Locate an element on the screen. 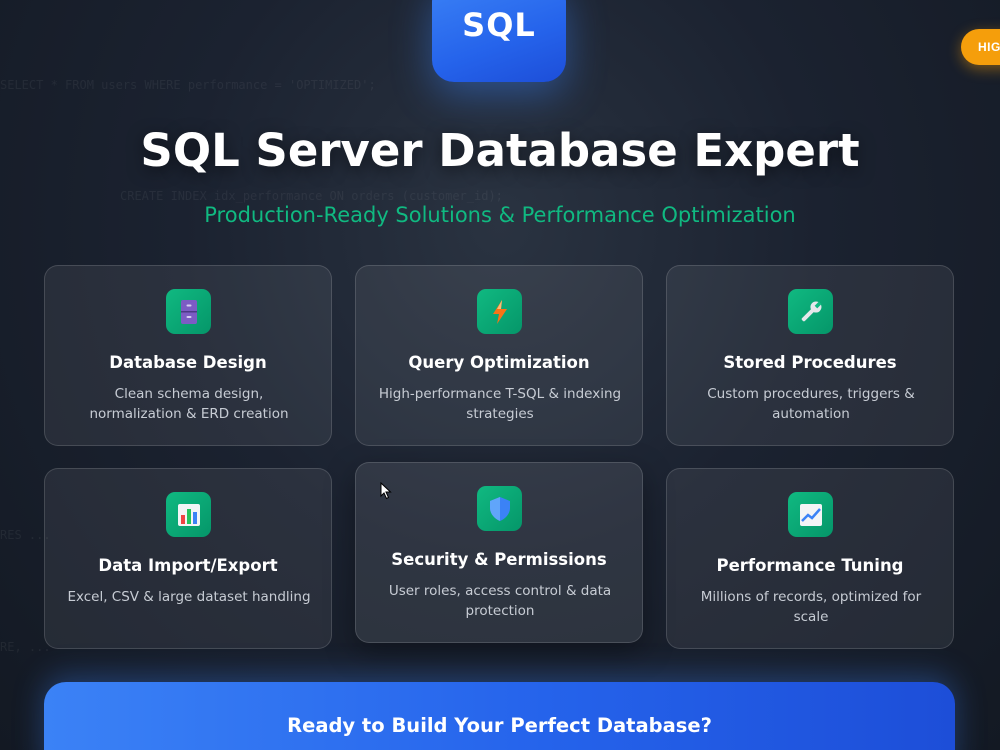  page-title: SQL Server Database Expert is located at coordinates (500, 150).